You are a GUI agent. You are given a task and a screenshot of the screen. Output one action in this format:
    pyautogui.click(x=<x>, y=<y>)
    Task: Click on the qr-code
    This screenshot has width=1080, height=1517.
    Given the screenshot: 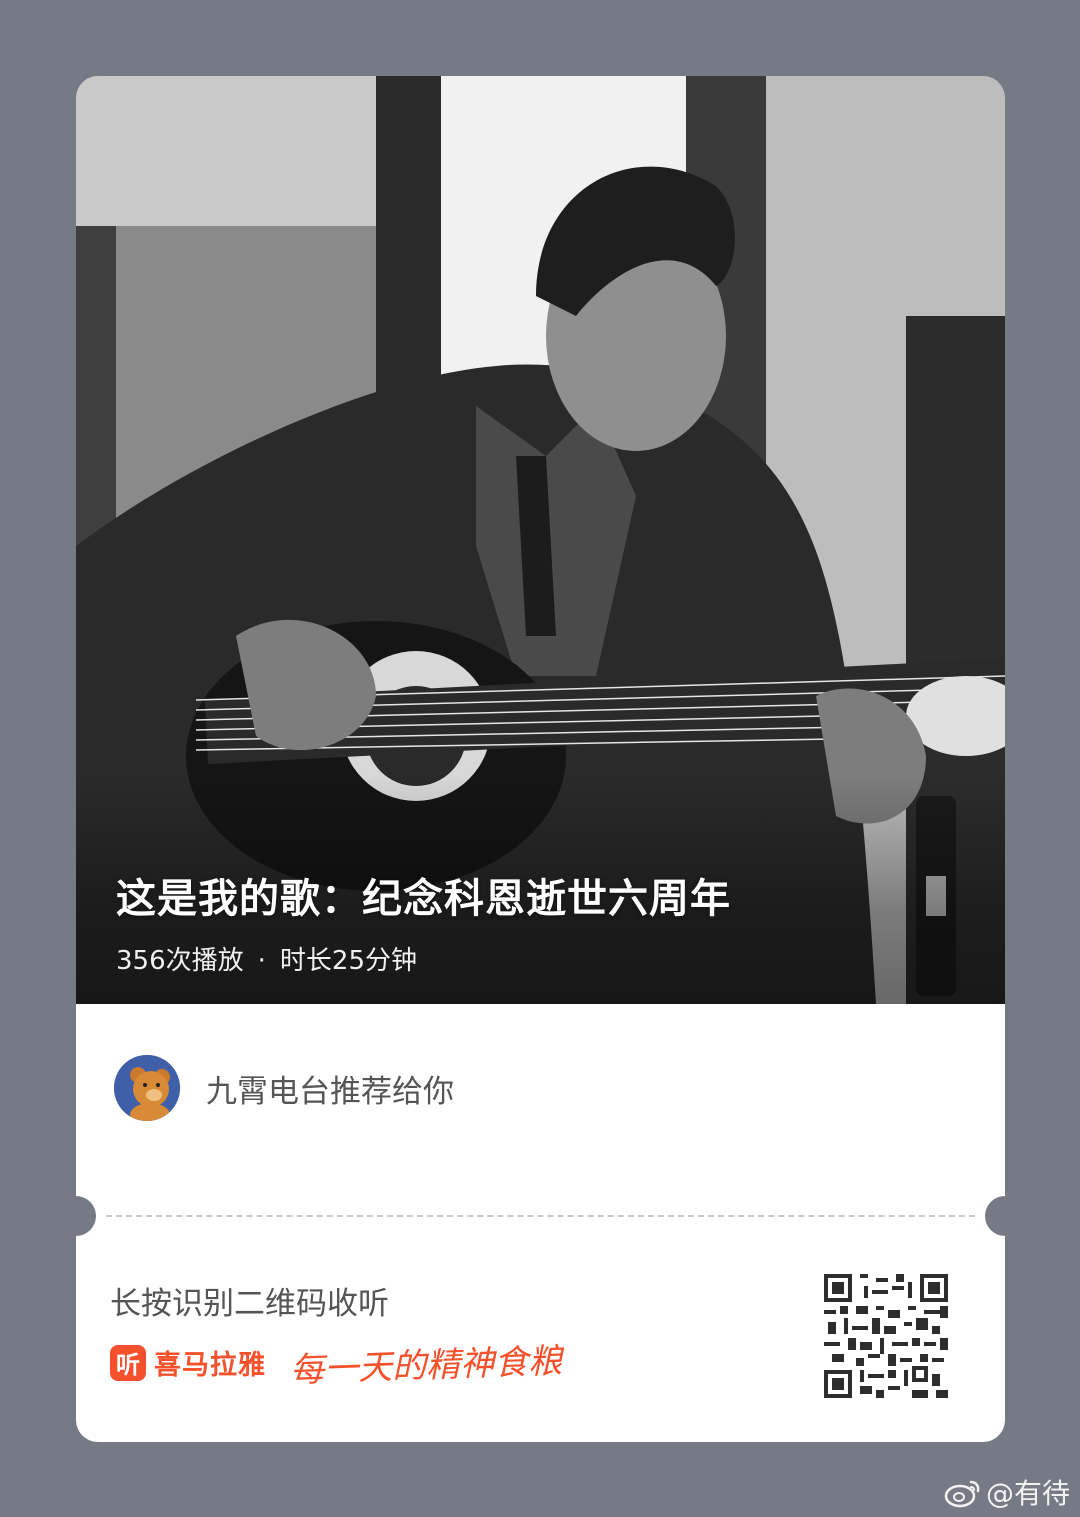 What is the action you would take?
    pyautogui.click(x=886, y=1336)
    